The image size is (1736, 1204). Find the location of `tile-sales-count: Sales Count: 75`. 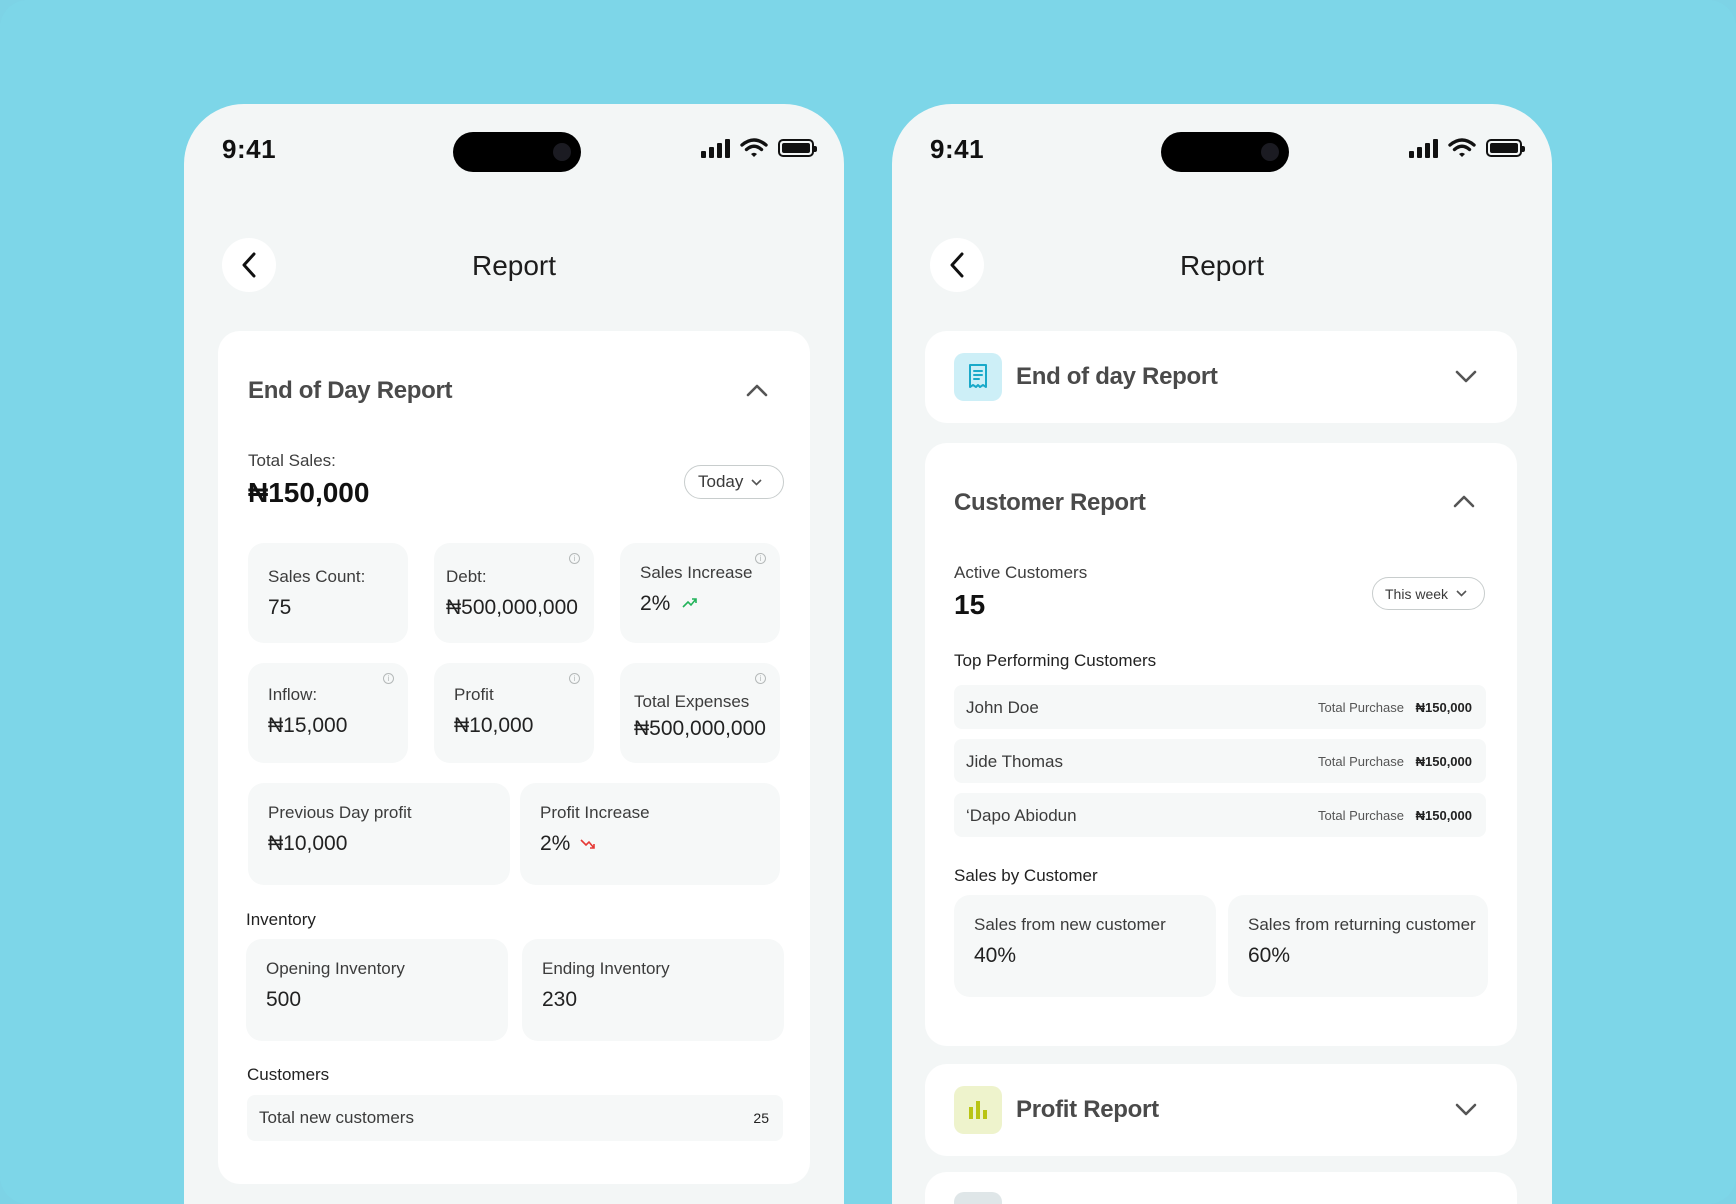

tile-sales-count: Sales Count: 75 is located at coordinates (328, 593).